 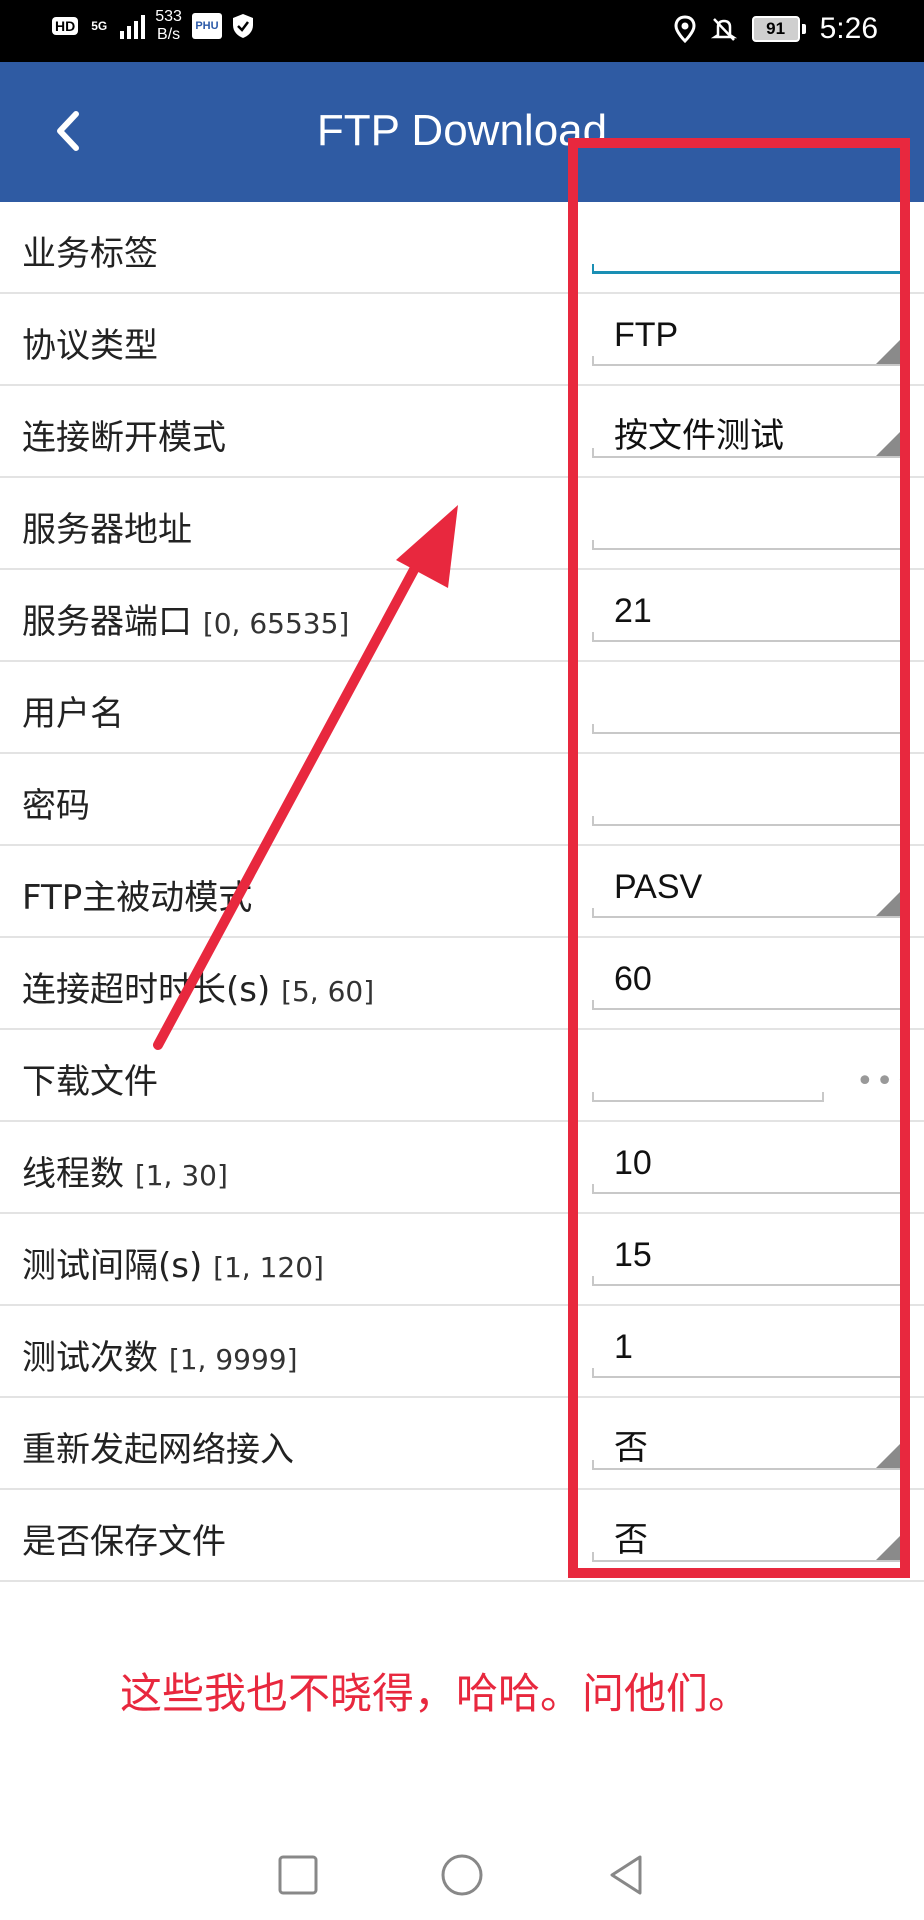 What do you see at coordinates (633, 1255) in the screenshot?
I see `field-value: 15` at bounding box center [633, 1255].